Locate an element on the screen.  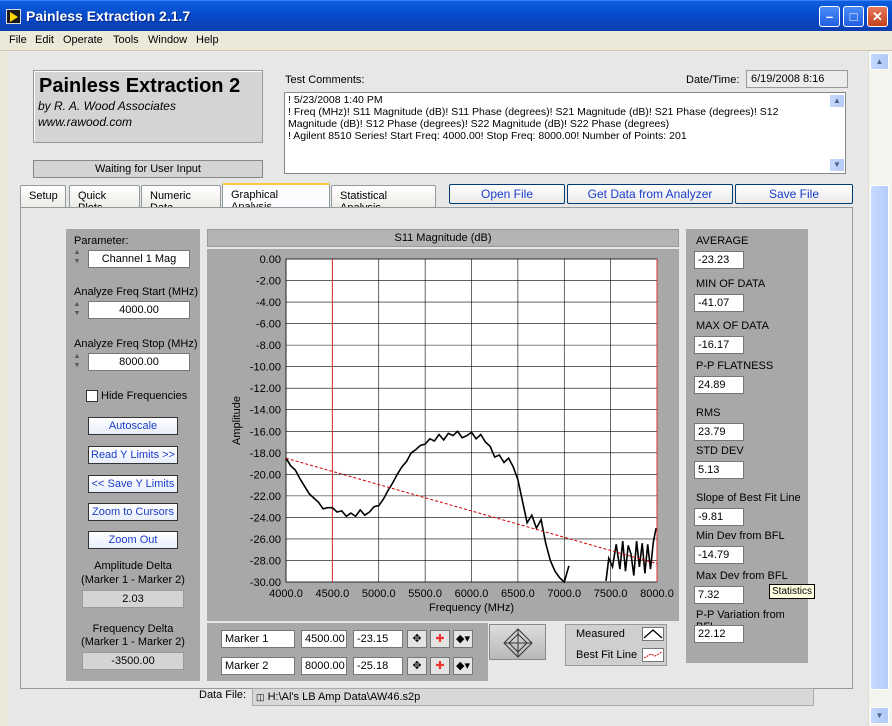
open-file-button: Open File is located at coordinates (507, 194).